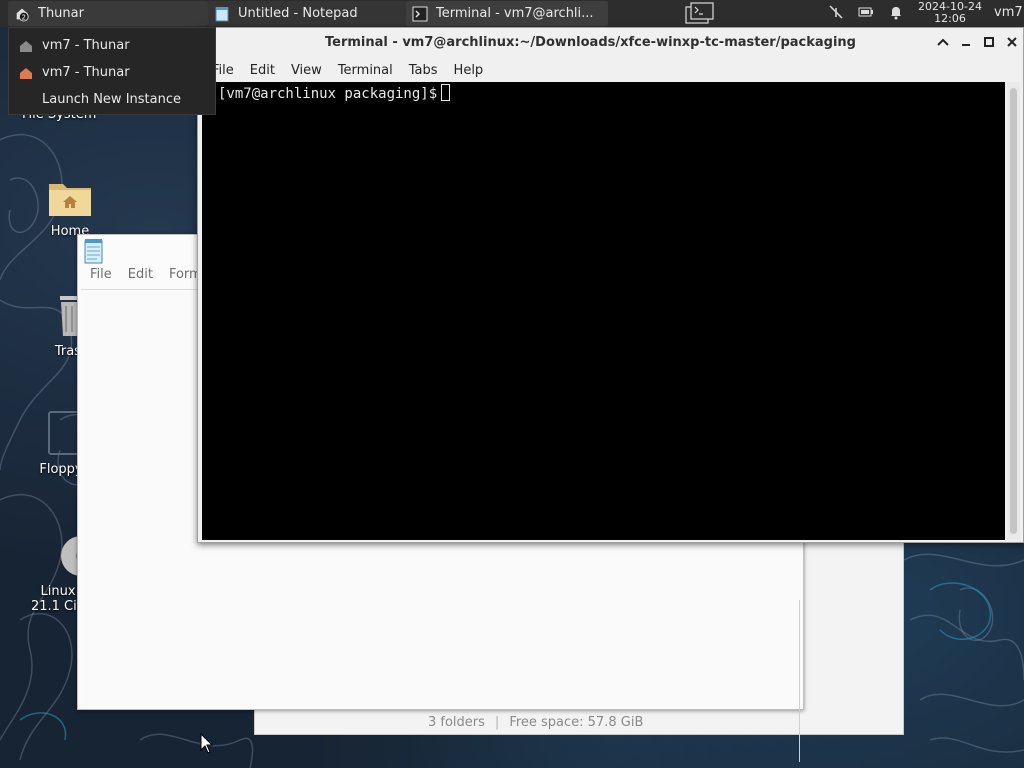 This screenshot has height=768, width=1024. I want to click on taskbar-thunar-group: 2 Thunar, so click(108, 13).